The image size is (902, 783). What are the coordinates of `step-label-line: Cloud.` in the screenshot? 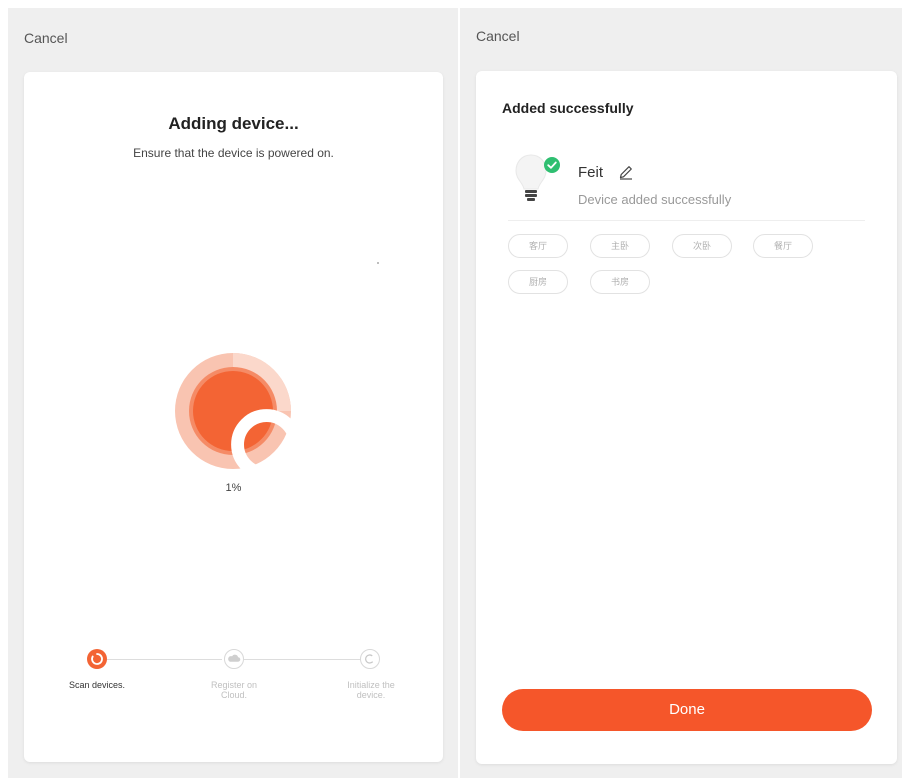 It's located at (233, 695).